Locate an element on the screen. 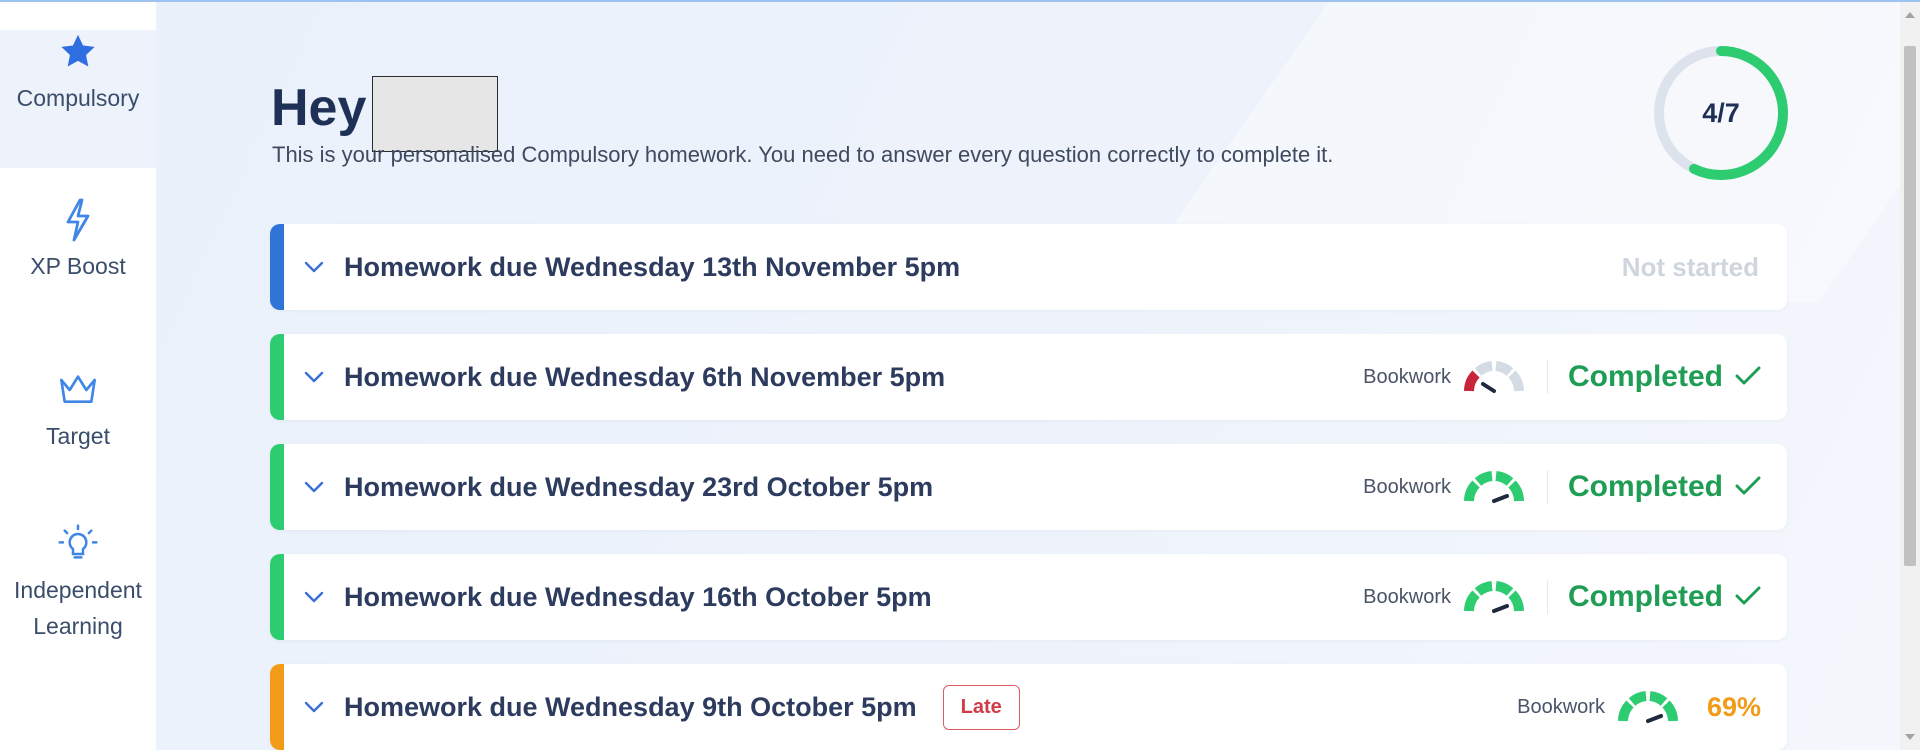 This screenshot has width=1920, height=750. sidebar-item-label: Compulsory is located at coordinates (78, 98).